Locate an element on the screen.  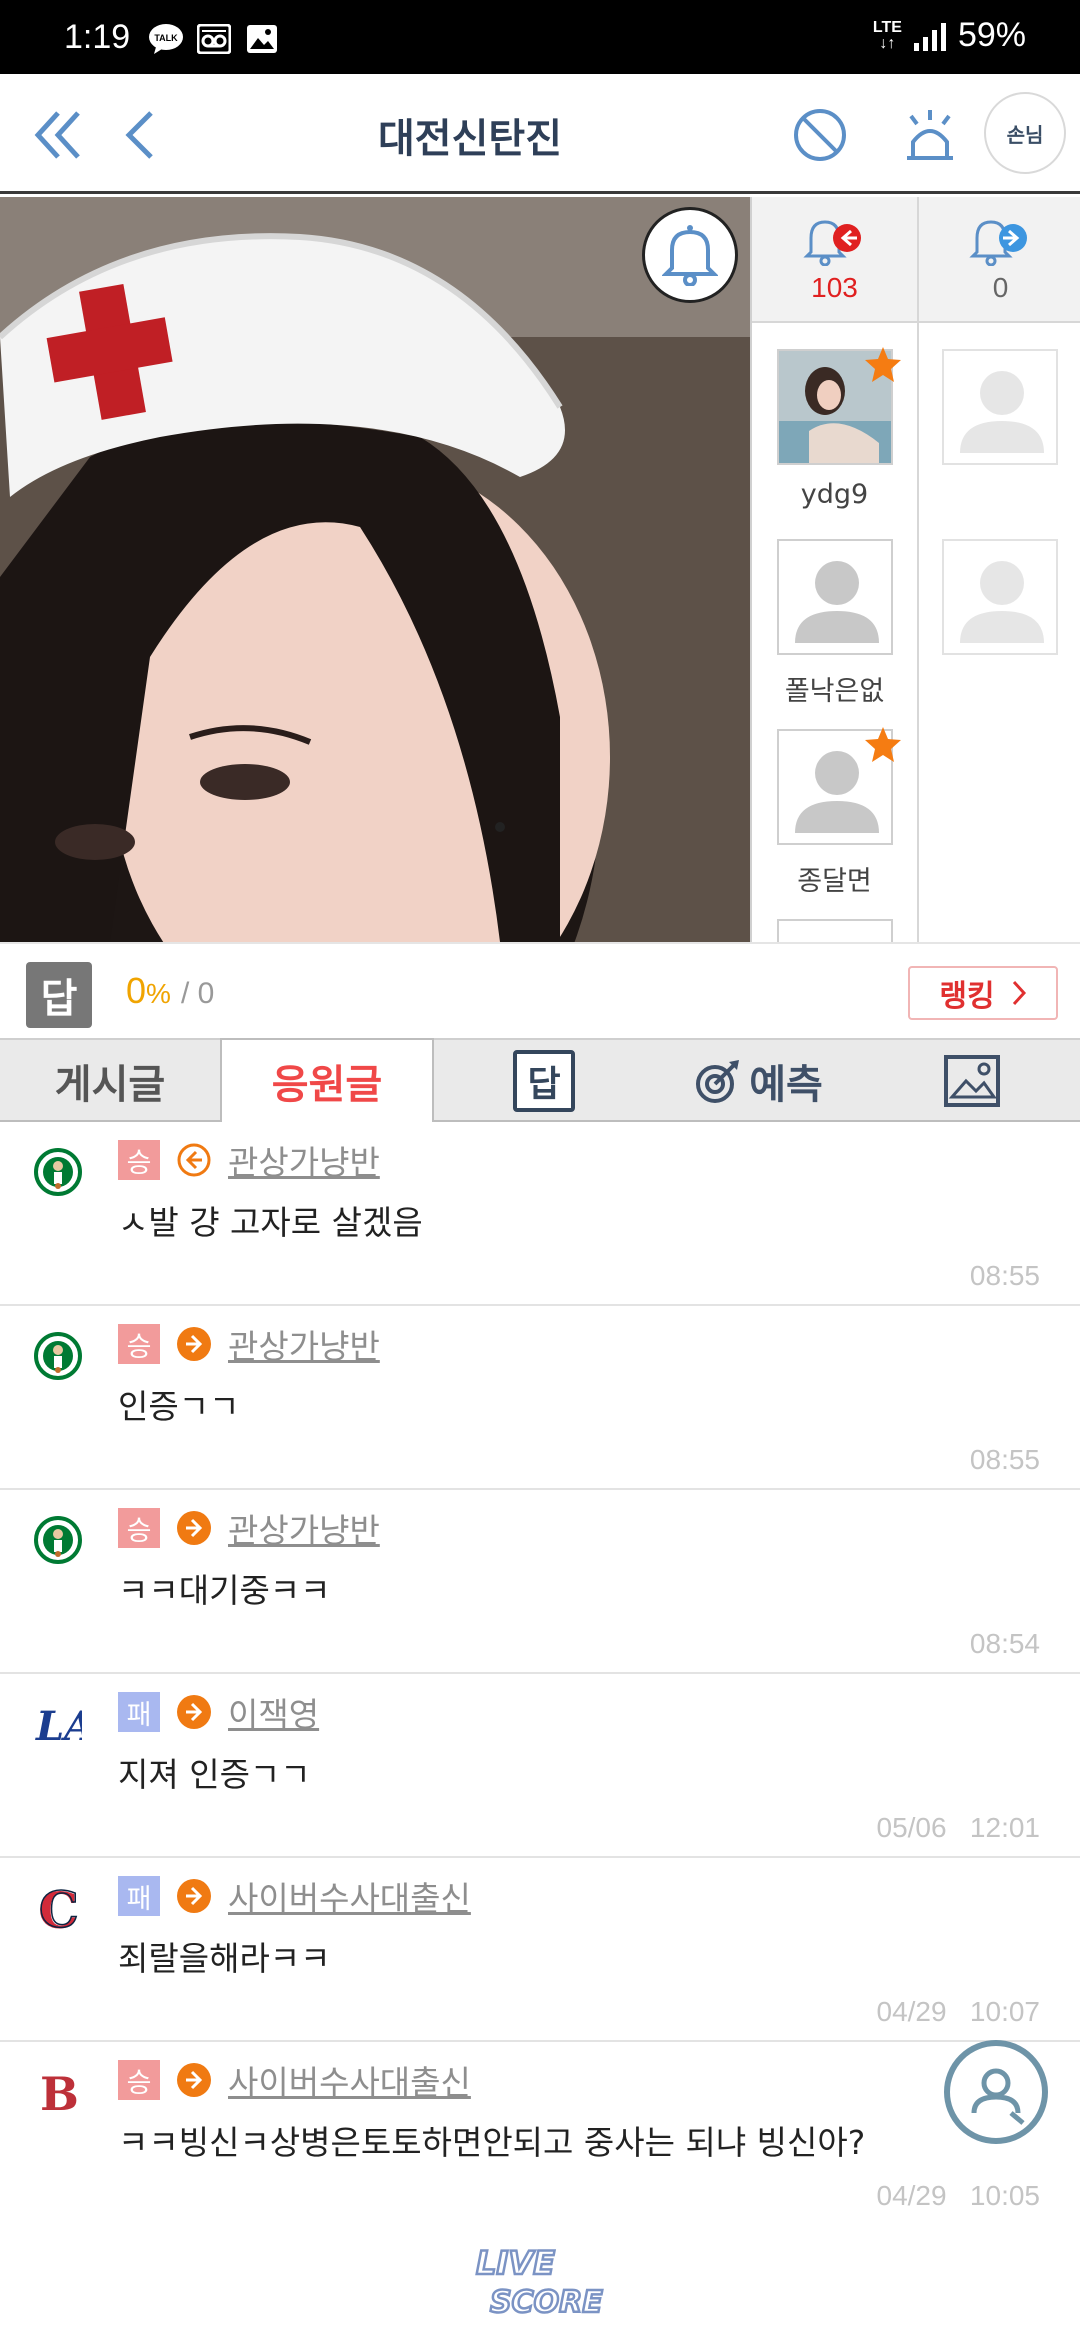
block-button is located at coordinates (820, 135).